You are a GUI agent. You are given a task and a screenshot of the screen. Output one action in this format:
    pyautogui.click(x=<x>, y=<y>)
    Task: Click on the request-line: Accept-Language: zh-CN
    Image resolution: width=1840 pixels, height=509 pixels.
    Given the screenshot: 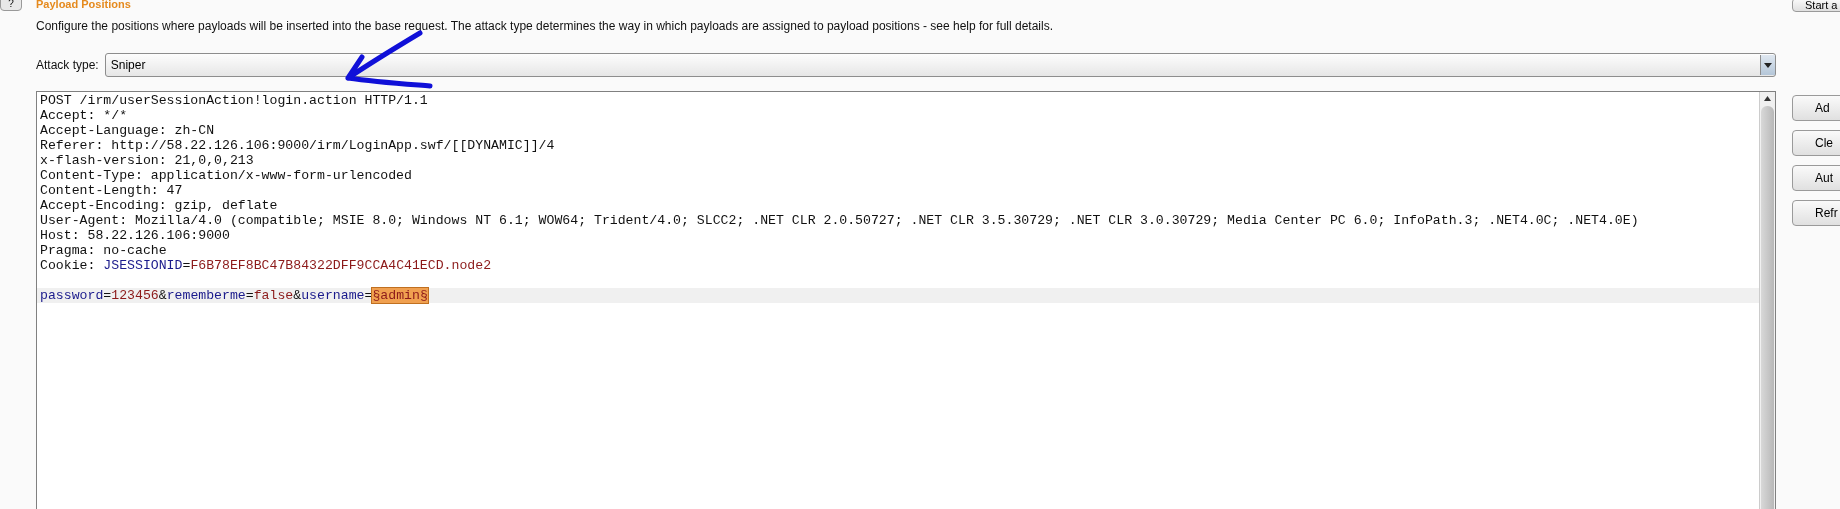 What is the action you would take?
    pyautogui.click(x=127, y=130)
    